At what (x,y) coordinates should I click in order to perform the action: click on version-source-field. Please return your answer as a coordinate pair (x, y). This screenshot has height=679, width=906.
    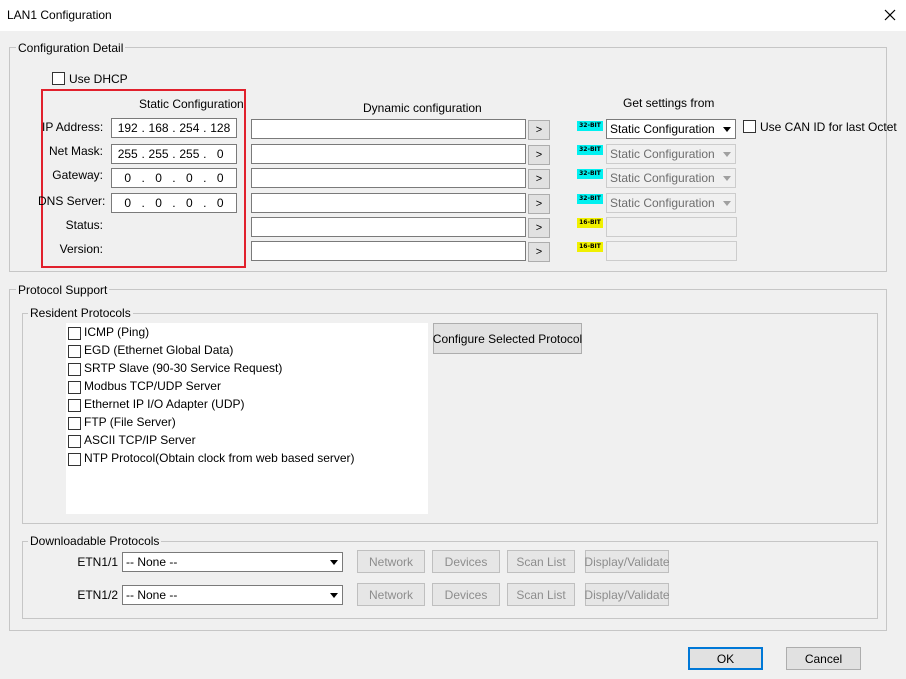
    Looking at the image, I should click on (671, 251).